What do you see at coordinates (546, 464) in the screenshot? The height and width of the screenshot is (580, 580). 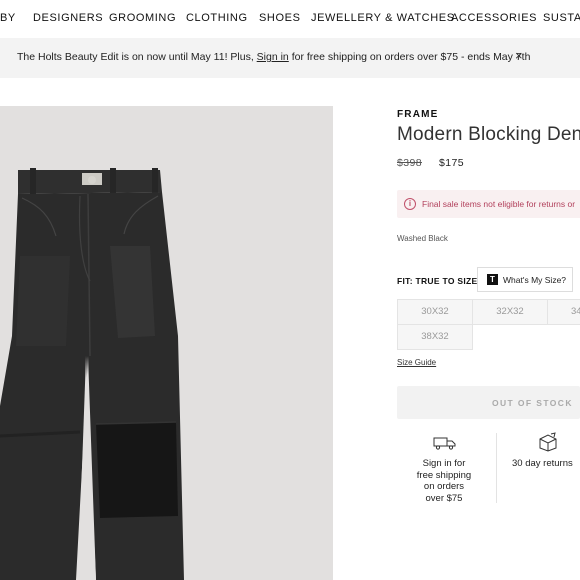 I see `returns-benefit-text: 30 day returns` at bounding box center [546, 464].